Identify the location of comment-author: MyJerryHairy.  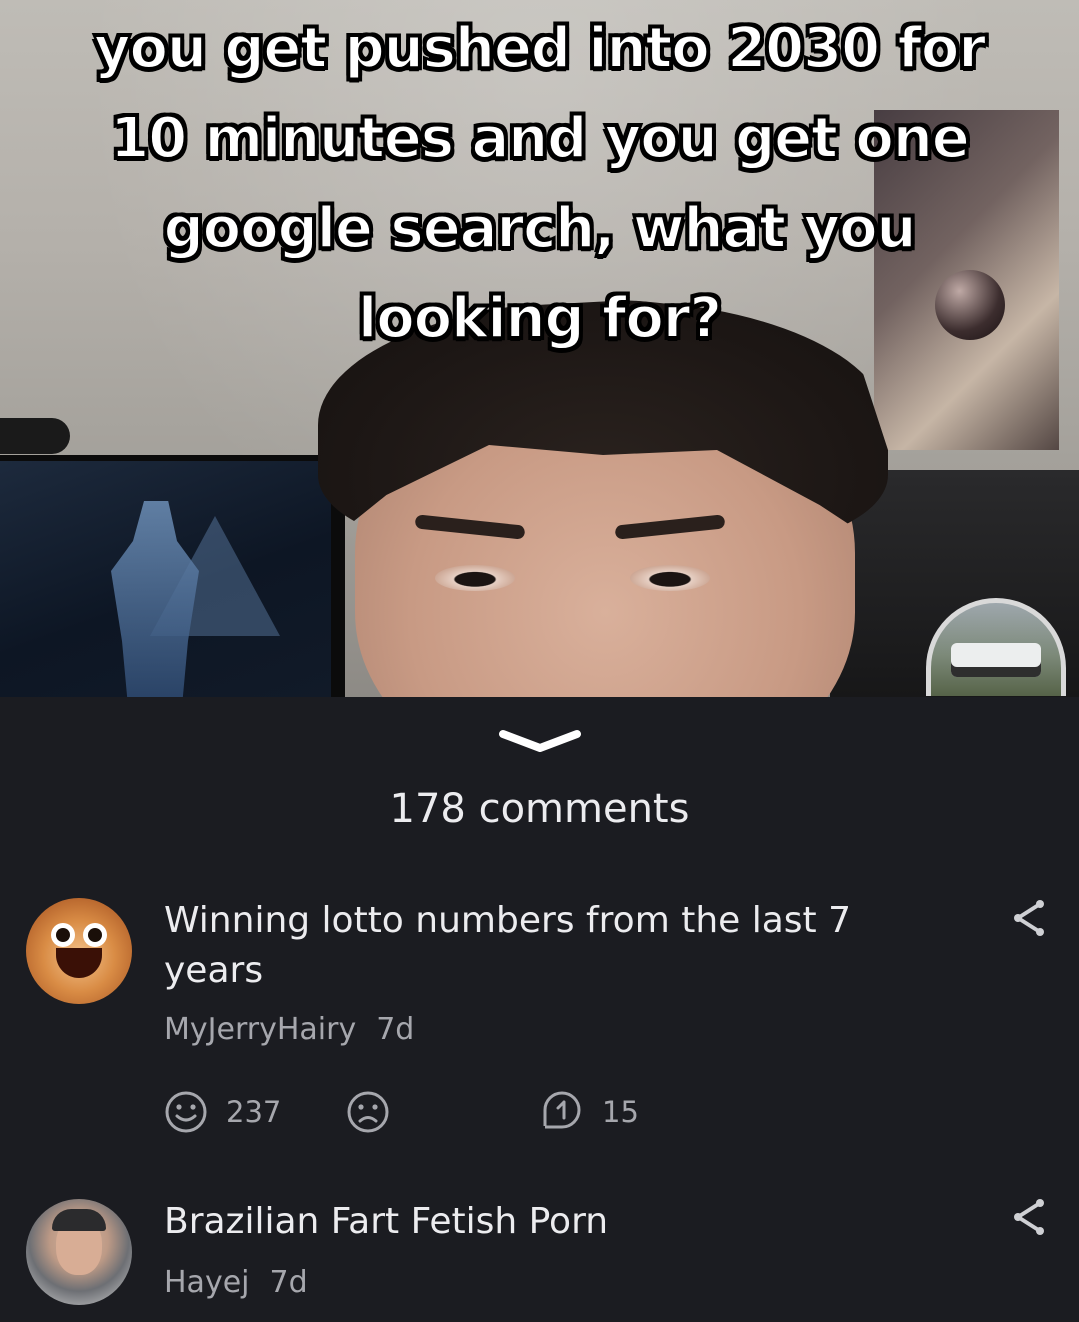
(260, 1029).